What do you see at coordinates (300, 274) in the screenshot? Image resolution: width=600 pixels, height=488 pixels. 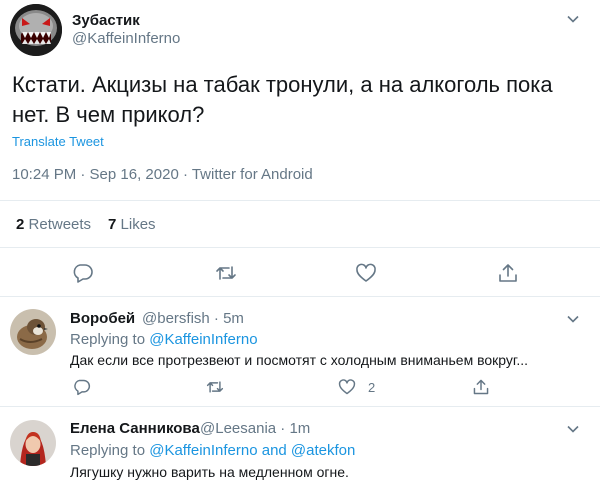 I see `tweet-actions` at bounding box center [300, 274].